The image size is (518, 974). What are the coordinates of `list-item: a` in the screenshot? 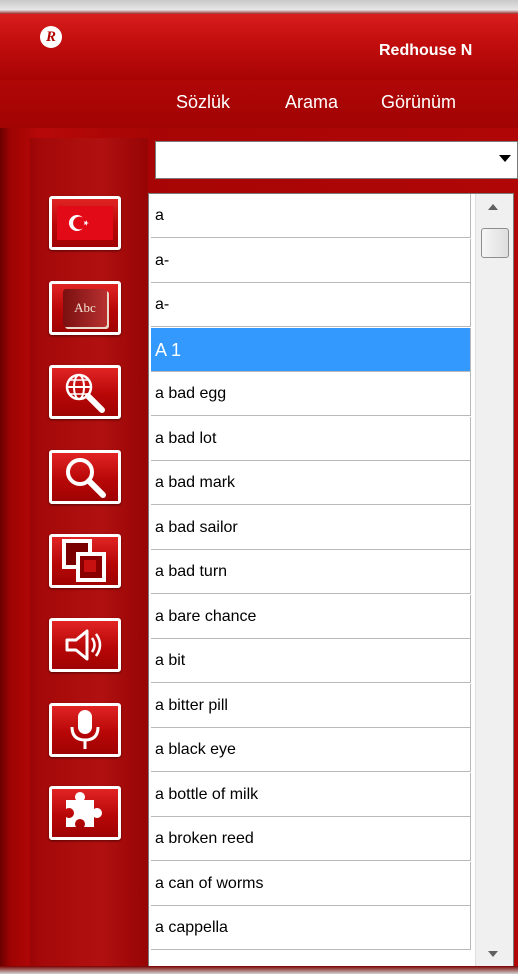 It's located at (311, 216).